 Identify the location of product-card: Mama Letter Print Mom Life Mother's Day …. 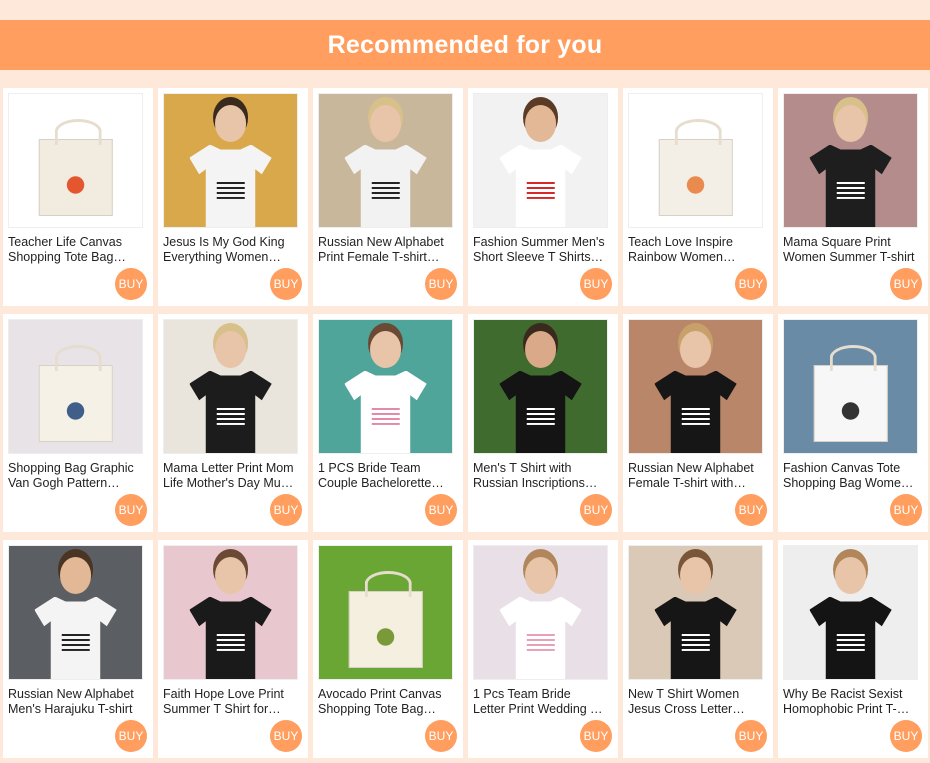
(233, 423).